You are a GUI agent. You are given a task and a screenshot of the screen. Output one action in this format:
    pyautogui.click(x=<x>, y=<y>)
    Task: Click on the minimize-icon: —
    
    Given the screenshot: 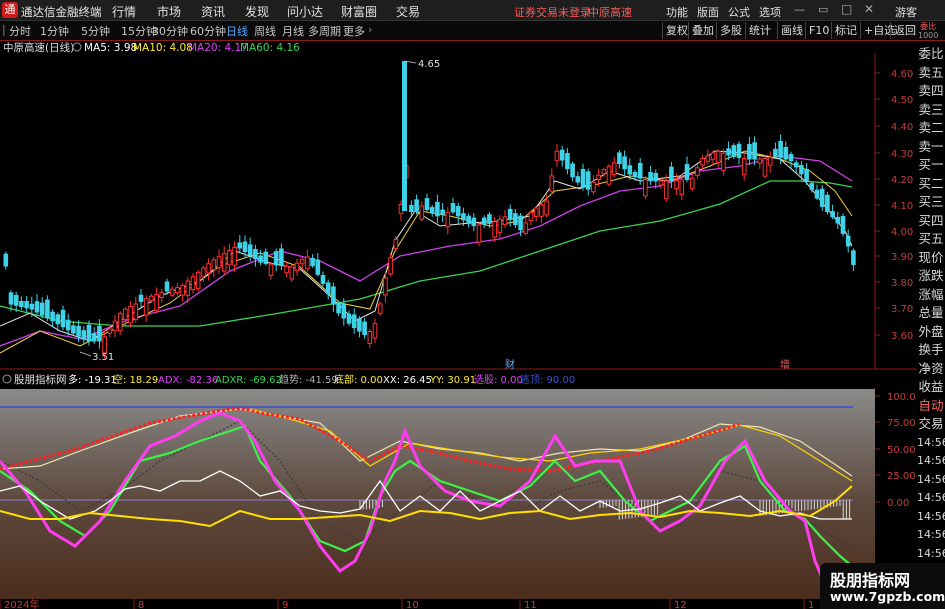 What is the action you would take?
    pyautogui.click(x=799, y=9)
    